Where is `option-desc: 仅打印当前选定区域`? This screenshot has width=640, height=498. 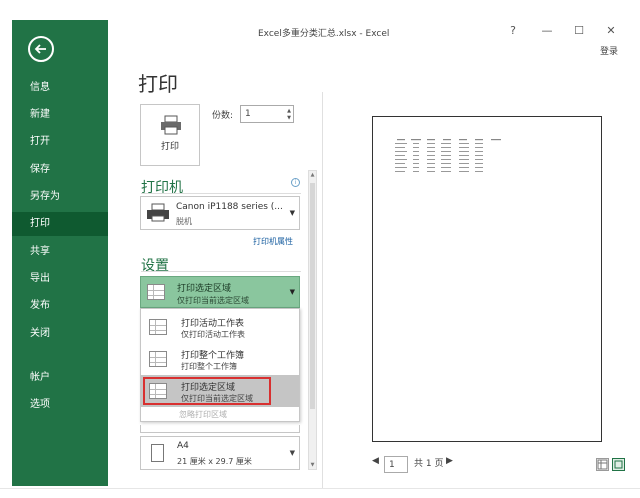
option-desc: 仅打印当前选定区域 is located at coordinates (217, 398).